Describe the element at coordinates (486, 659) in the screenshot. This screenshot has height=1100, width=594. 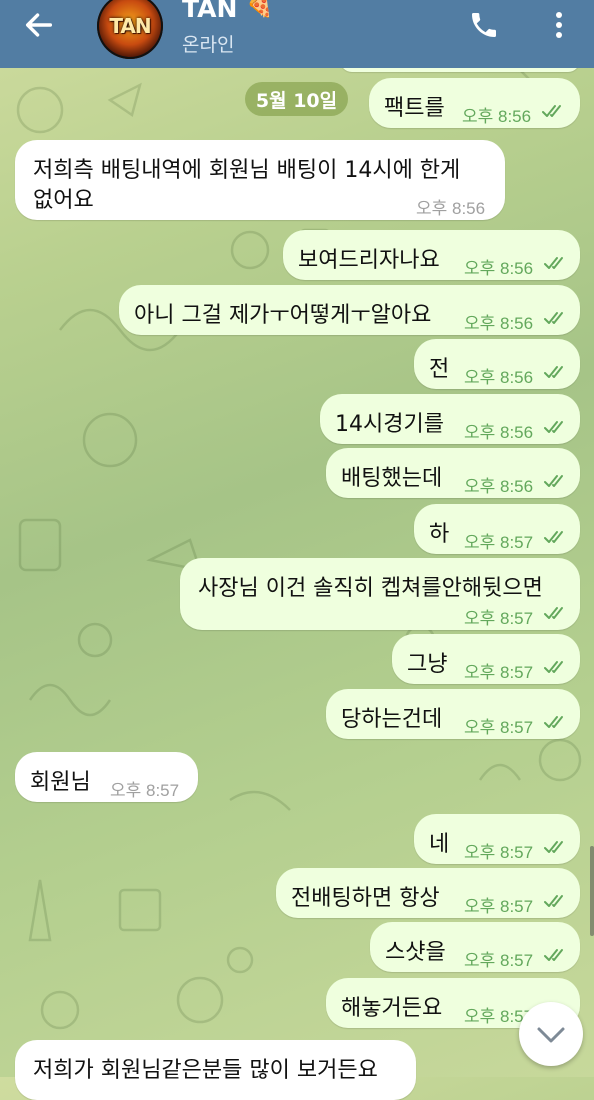
I see `outgoing-message: 그냥 오후 8:57` at that location.